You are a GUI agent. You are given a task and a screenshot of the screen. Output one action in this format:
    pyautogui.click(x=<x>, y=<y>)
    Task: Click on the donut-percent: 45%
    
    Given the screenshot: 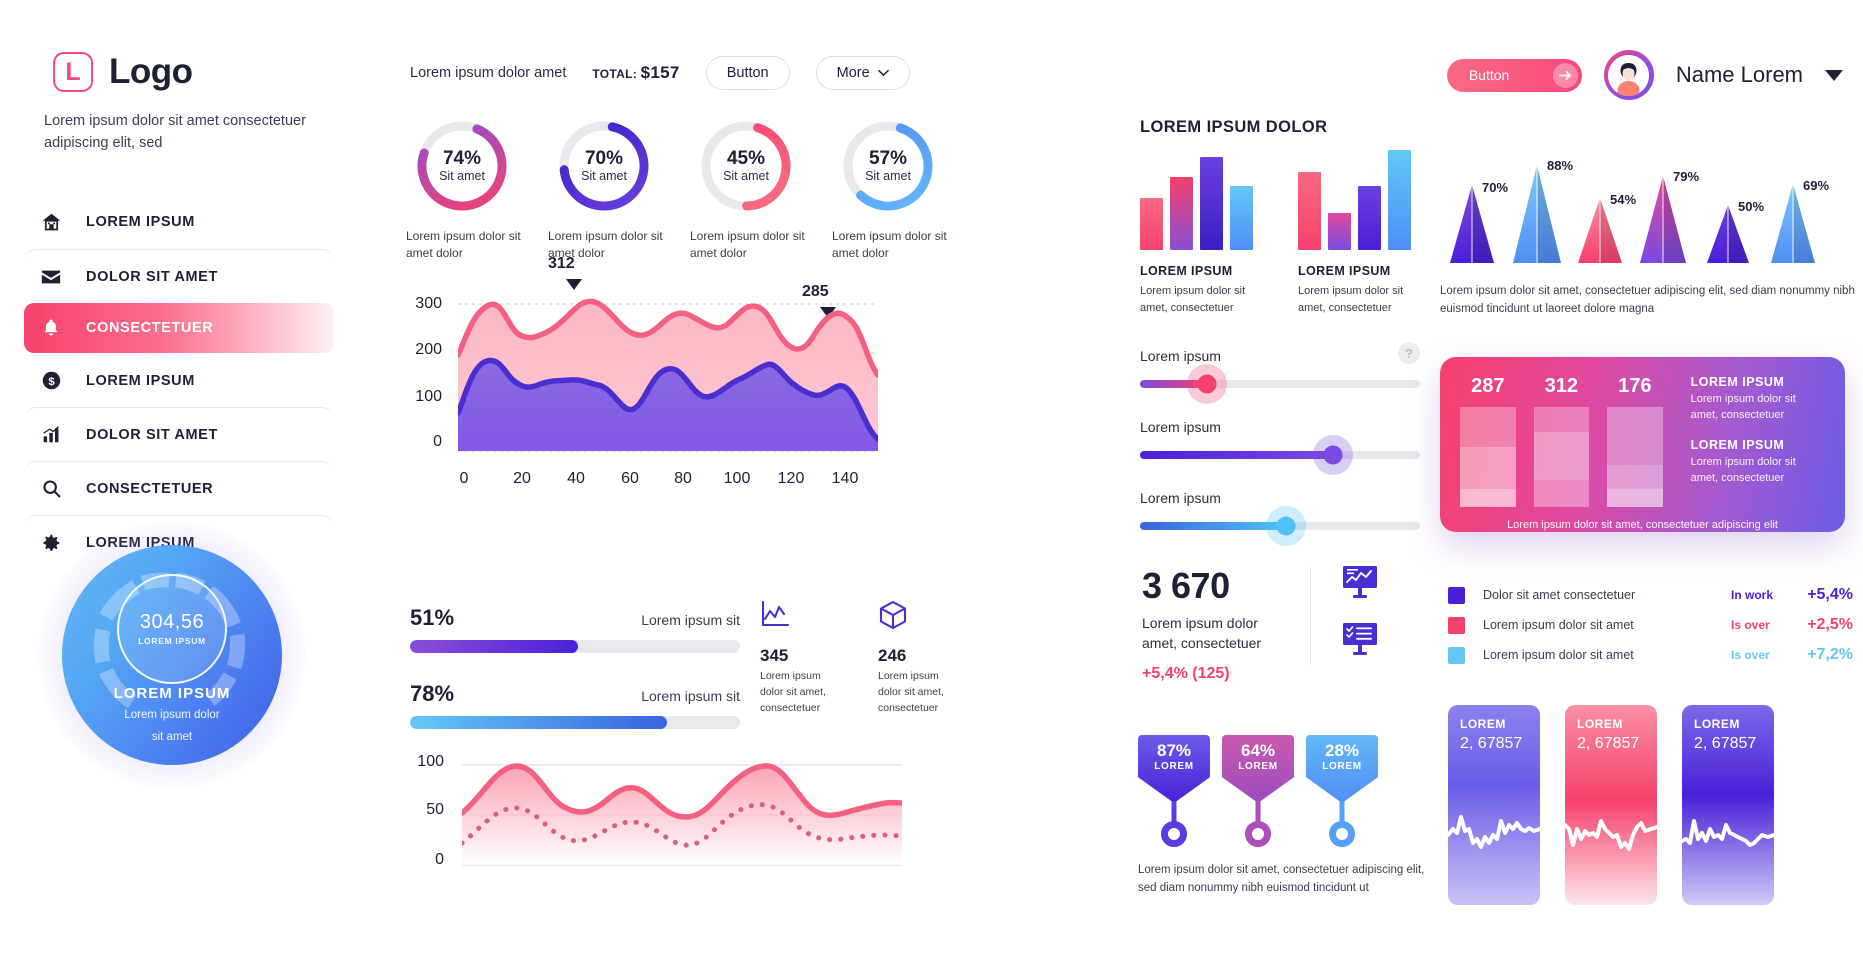 What is the action you would take?
    pyautogui.click(x=746, y=158)
    